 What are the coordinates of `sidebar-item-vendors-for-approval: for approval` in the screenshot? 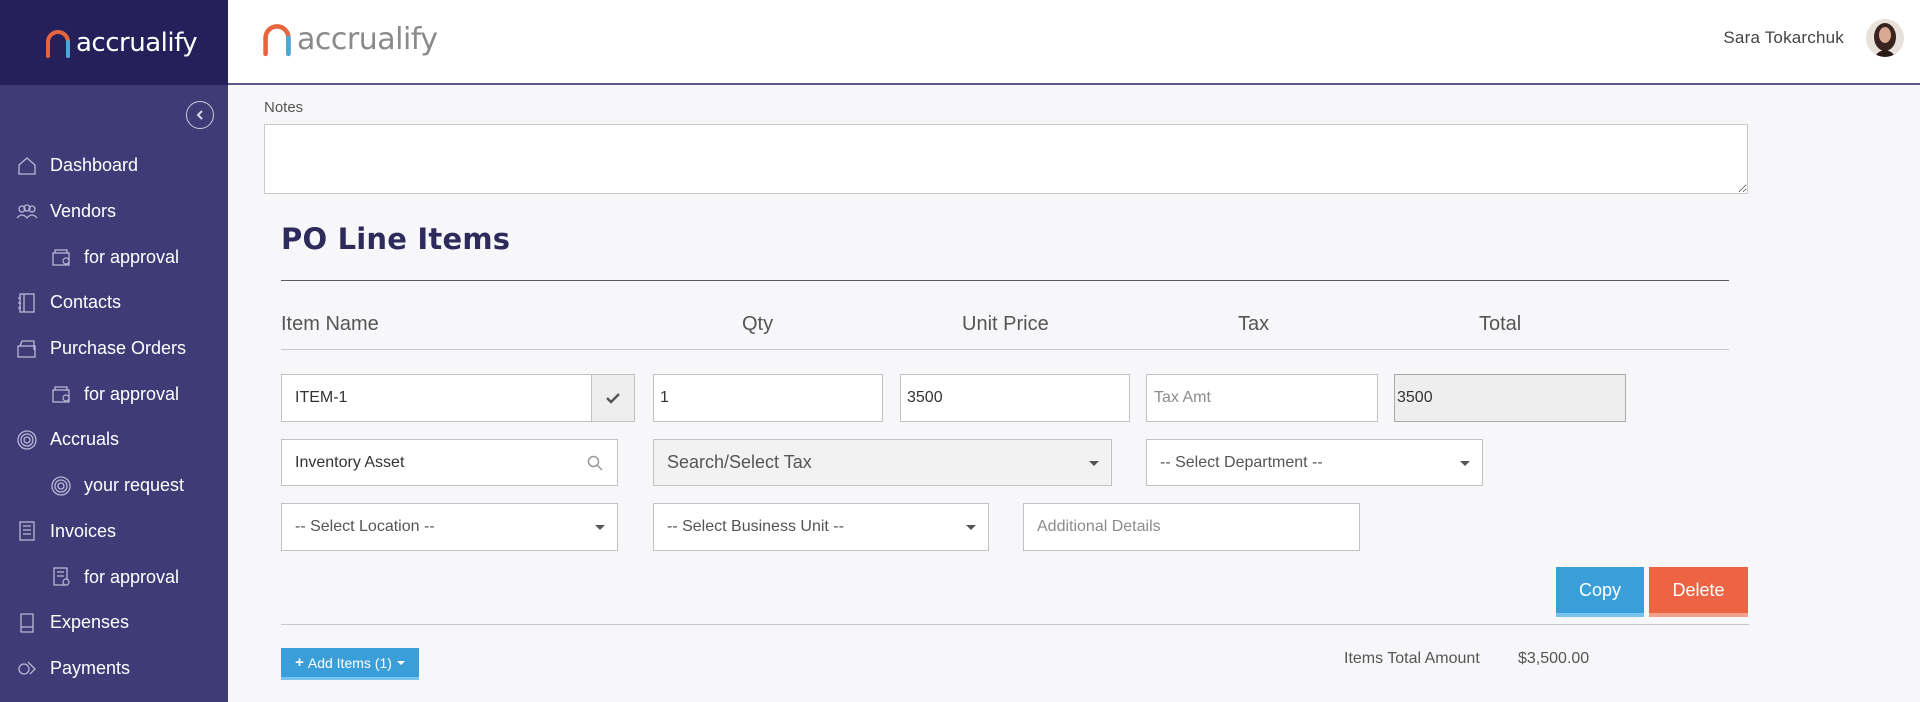 It's located at (114, 257).